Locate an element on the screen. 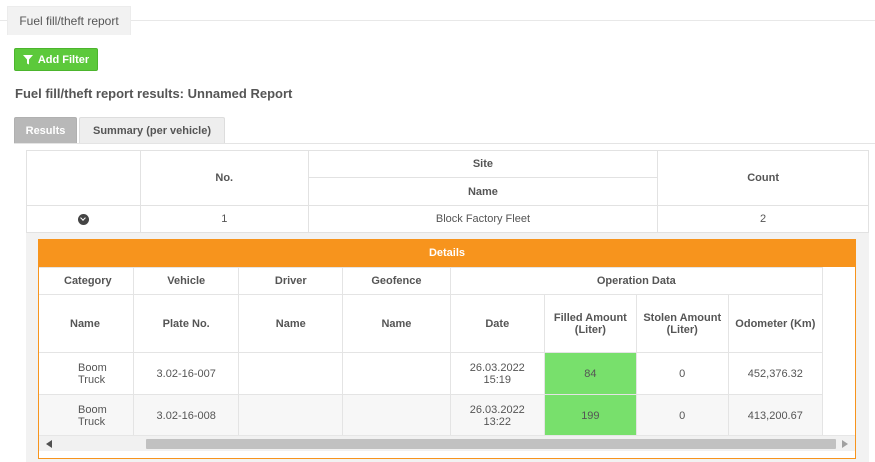  header-category-name: Name is located at coordinates (87, 323).